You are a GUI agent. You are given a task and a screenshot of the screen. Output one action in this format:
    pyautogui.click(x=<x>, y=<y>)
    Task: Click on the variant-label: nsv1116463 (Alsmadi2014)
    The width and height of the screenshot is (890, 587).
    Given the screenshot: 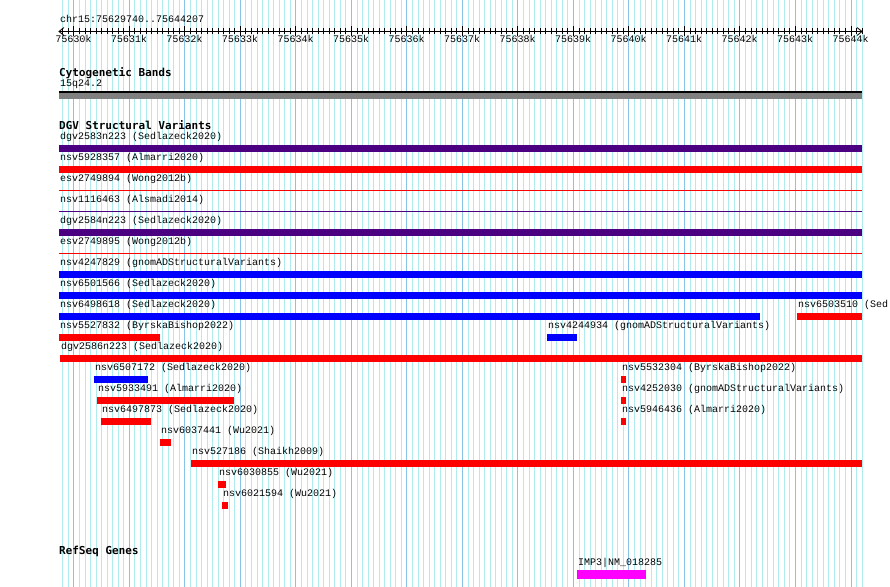 What is the action you would take?
    pyautogui.click(x=132, y=200)
    